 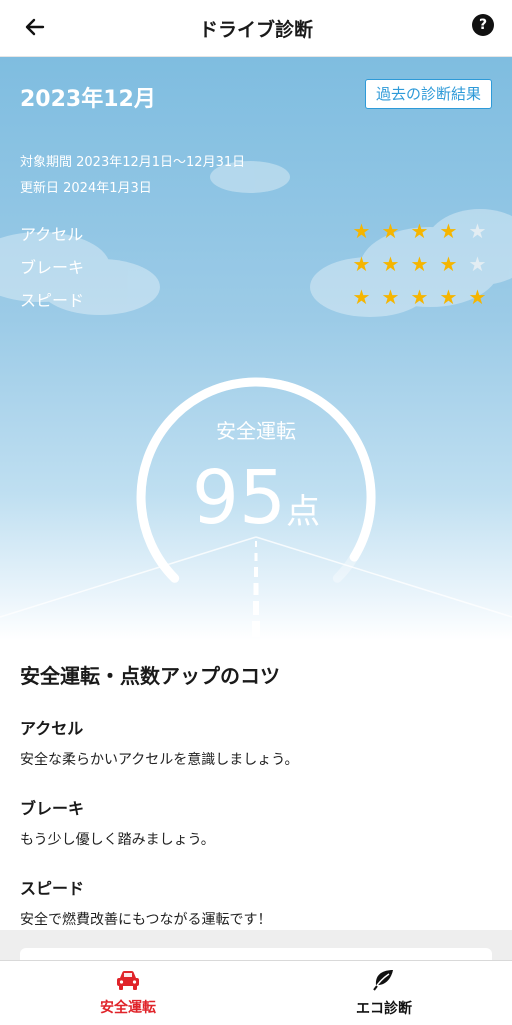 What do you see at coordinates (384, 993) in the screenshot?
I see `tab-eco-diagnosis: エコ診断` at bounding box center [384, 993].